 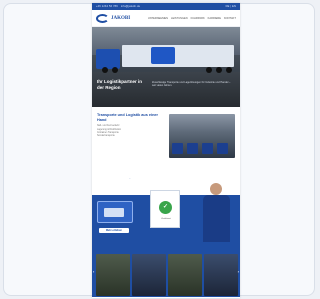 What do you see at coordinates (166, 219) in the screenshot?
I see `certificate-label: Zertifiziert` at bounding box center [166, 219].